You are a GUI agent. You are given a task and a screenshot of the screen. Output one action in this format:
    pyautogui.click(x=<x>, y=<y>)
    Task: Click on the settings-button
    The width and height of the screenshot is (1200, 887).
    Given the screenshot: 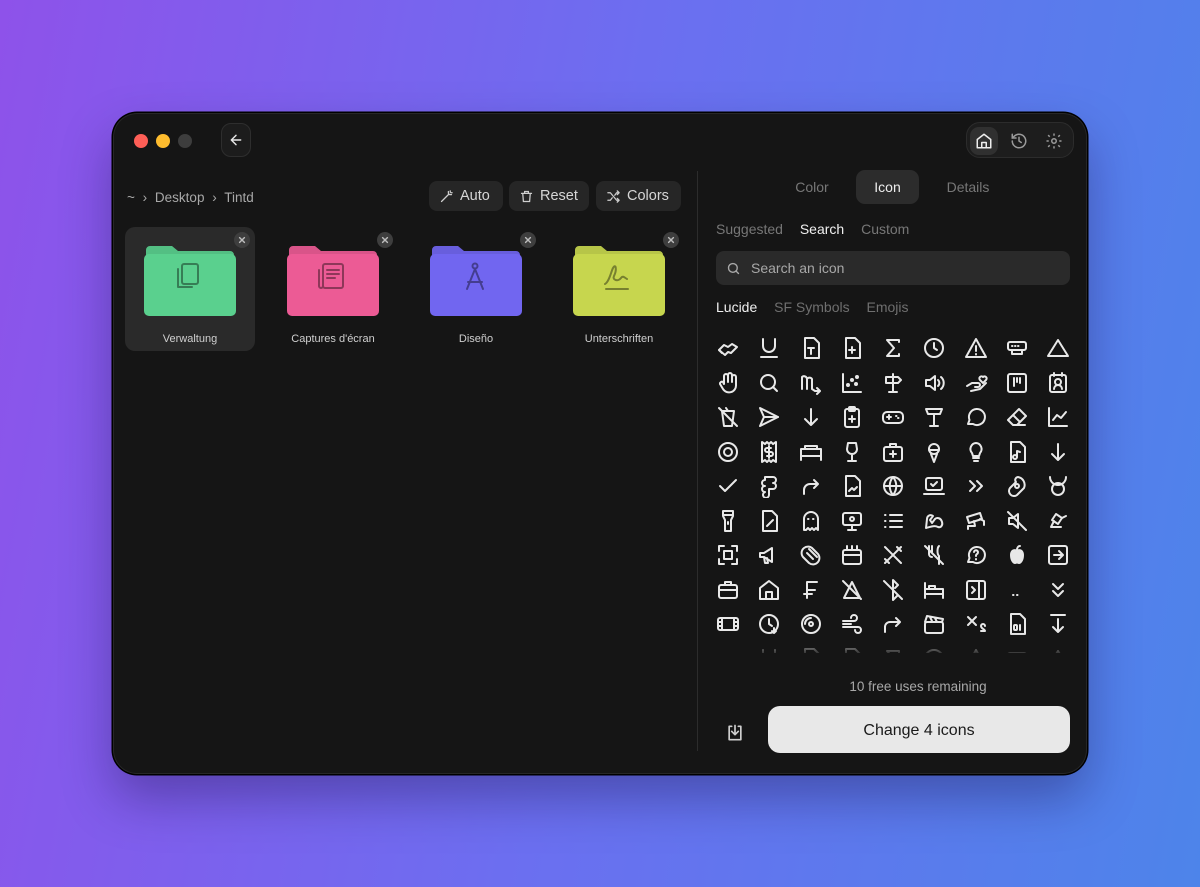 What is the action you would take?
    pyautogui.click(x=1054, y=141)
    